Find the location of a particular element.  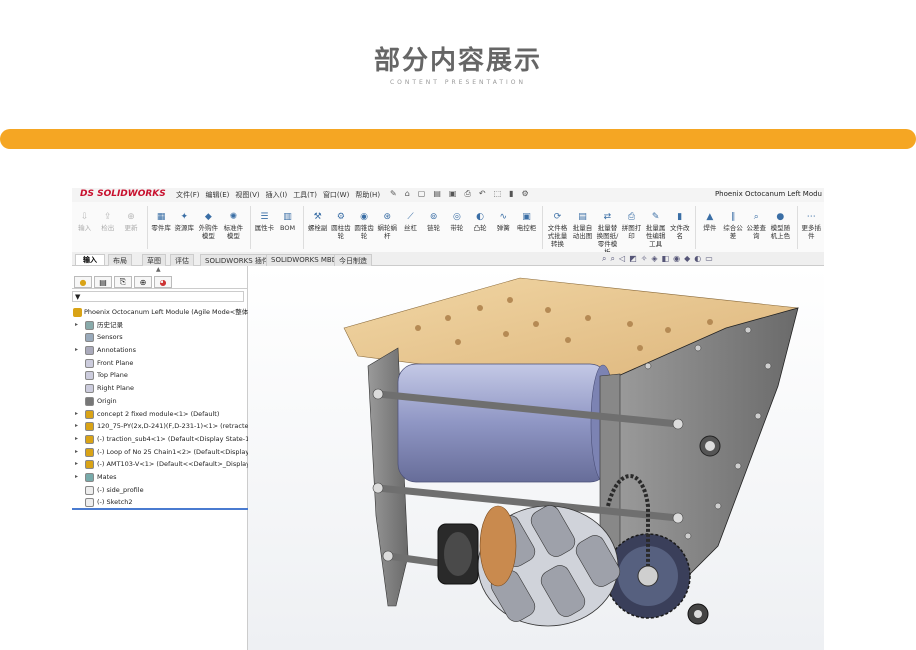

menu-item: 插入(I) is located at coordinates (277, 195).